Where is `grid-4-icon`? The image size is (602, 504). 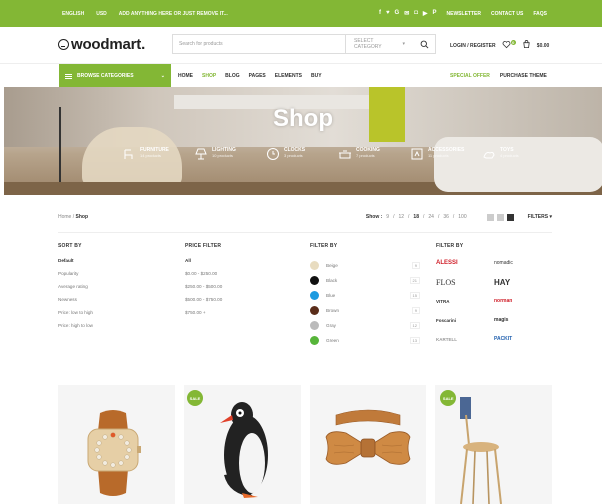 grid-4-icon is located at coordinates (510, 217).